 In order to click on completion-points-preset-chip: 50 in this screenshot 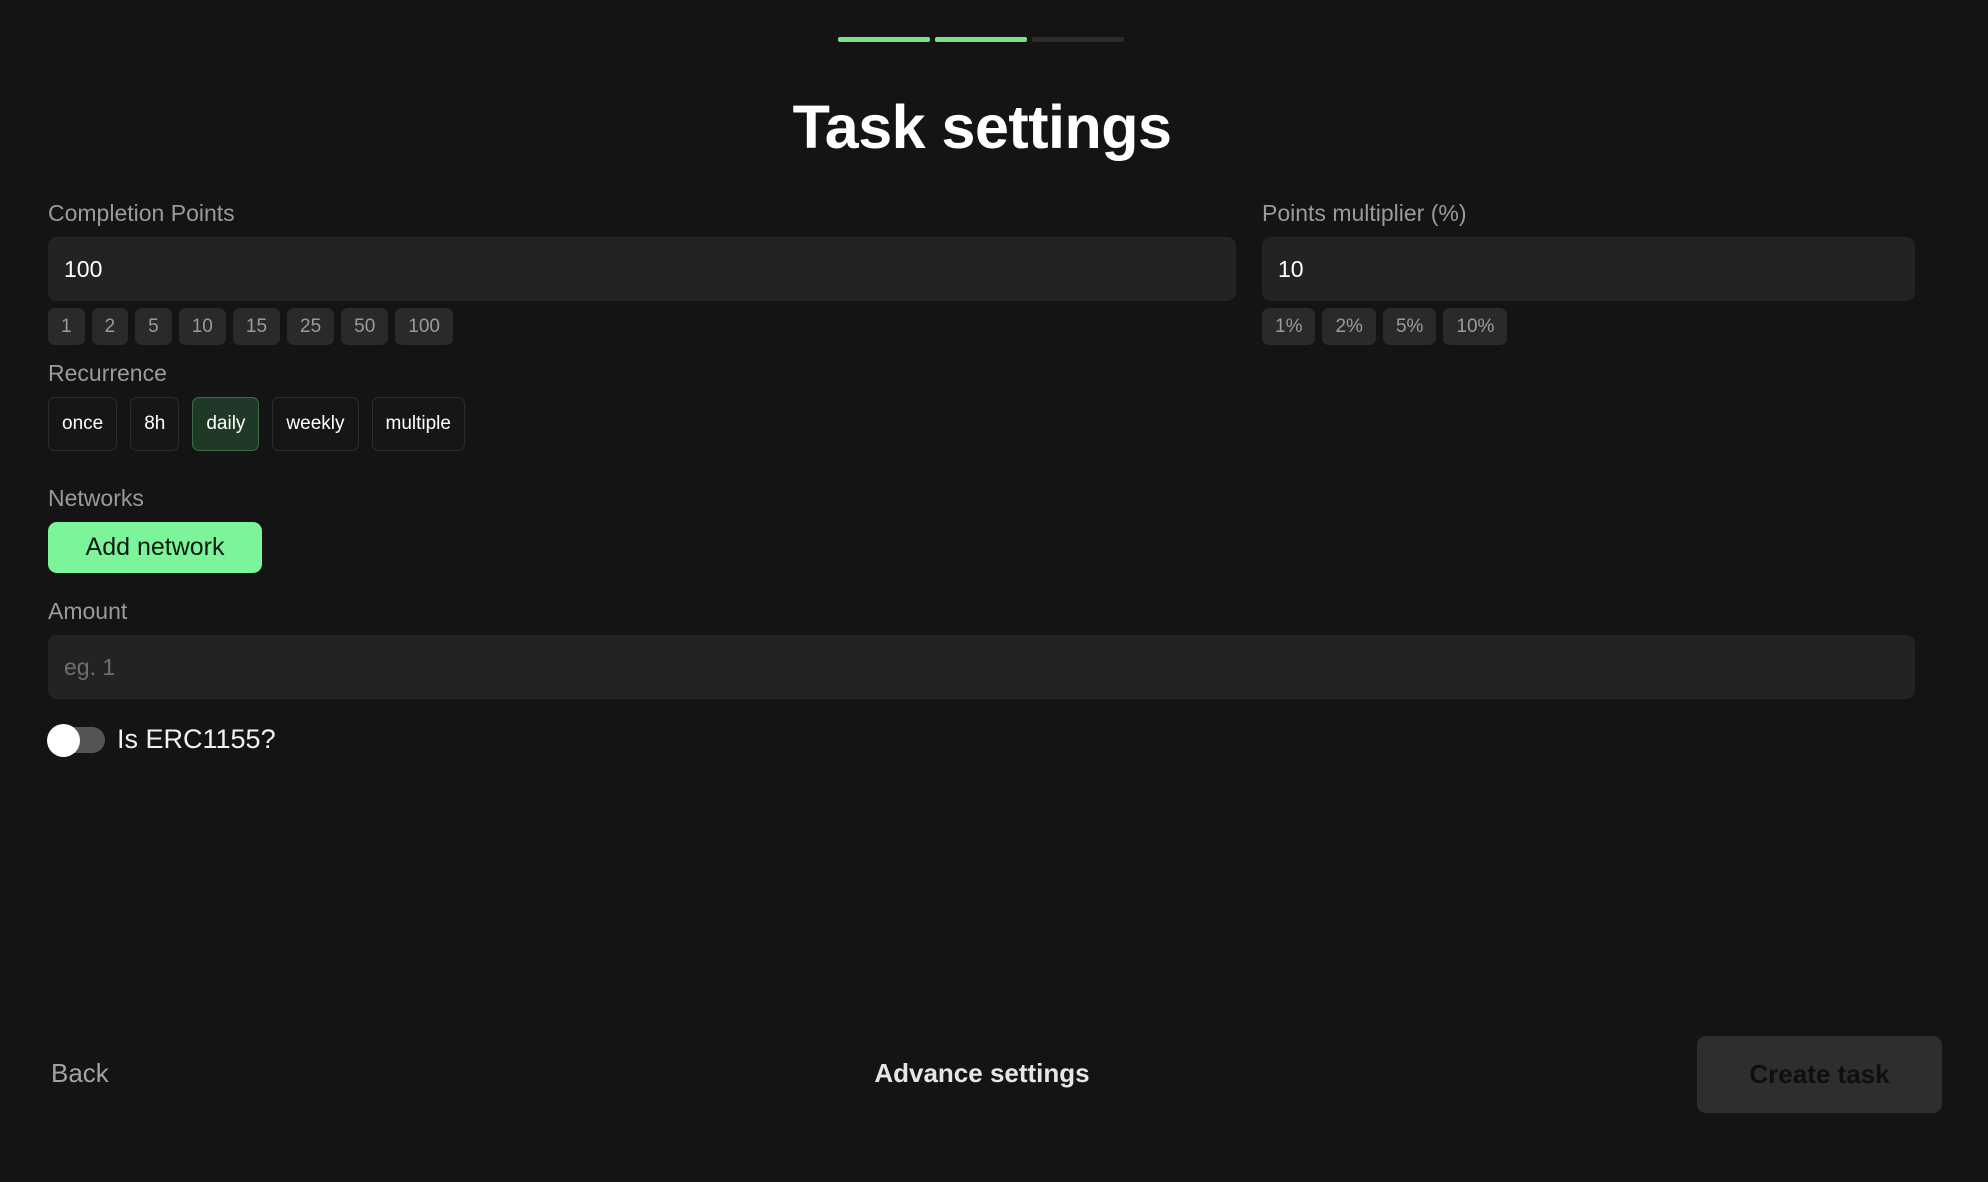, I will do `click(365, 326)`.